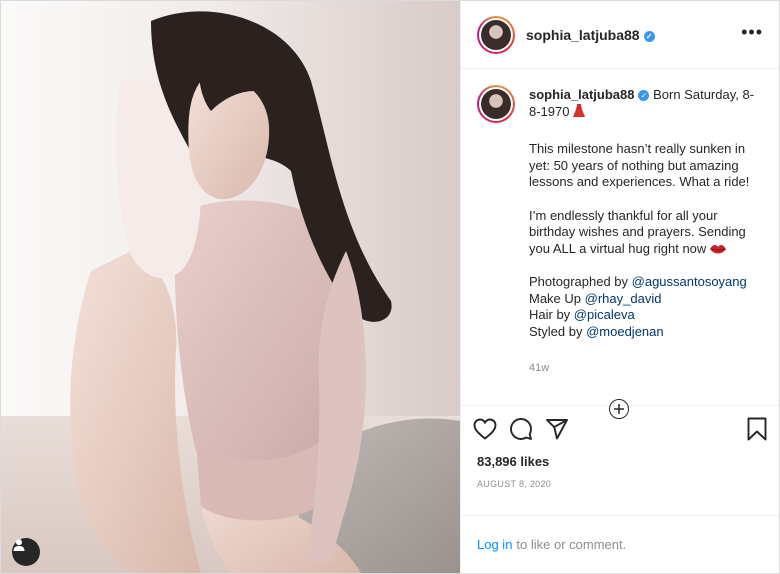  I want to click on mention-link: @moedjenan, so click(625, 331).